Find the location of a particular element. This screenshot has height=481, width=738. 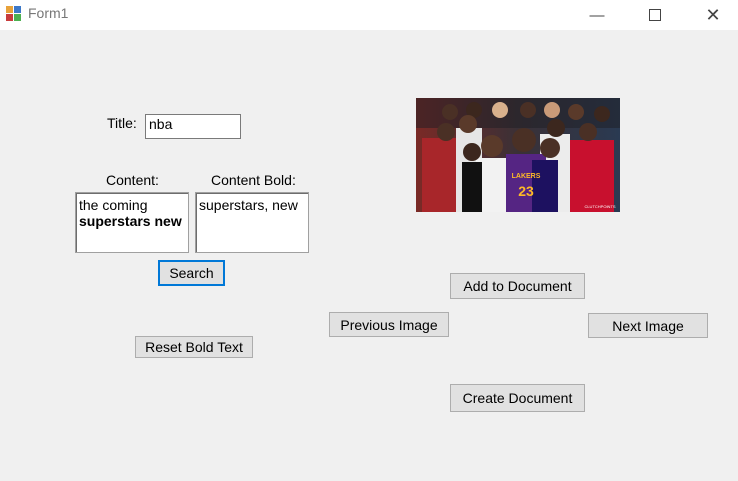

minimize-button: — is located at coordinates (597, 15).